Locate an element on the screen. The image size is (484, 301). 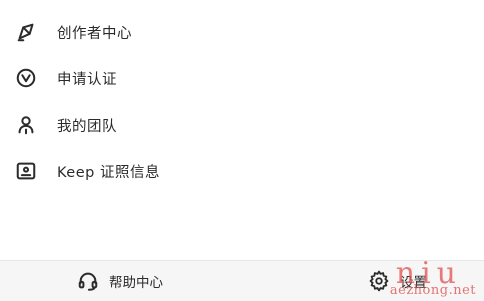
headset-icon is located at coordinates (88, 281).